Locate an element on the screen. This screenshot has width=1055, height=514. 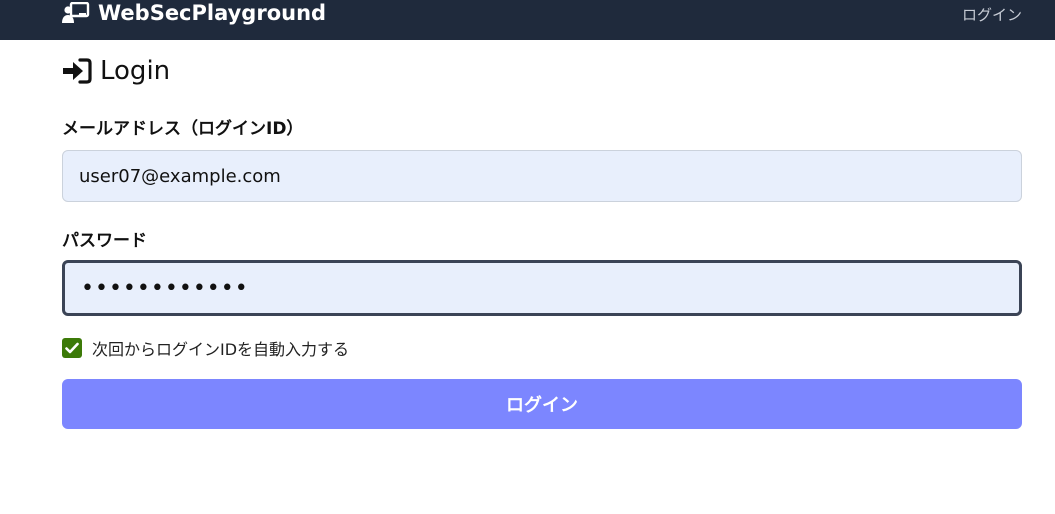
nav-login-link: ログイン is located at coordinates (992, 14).